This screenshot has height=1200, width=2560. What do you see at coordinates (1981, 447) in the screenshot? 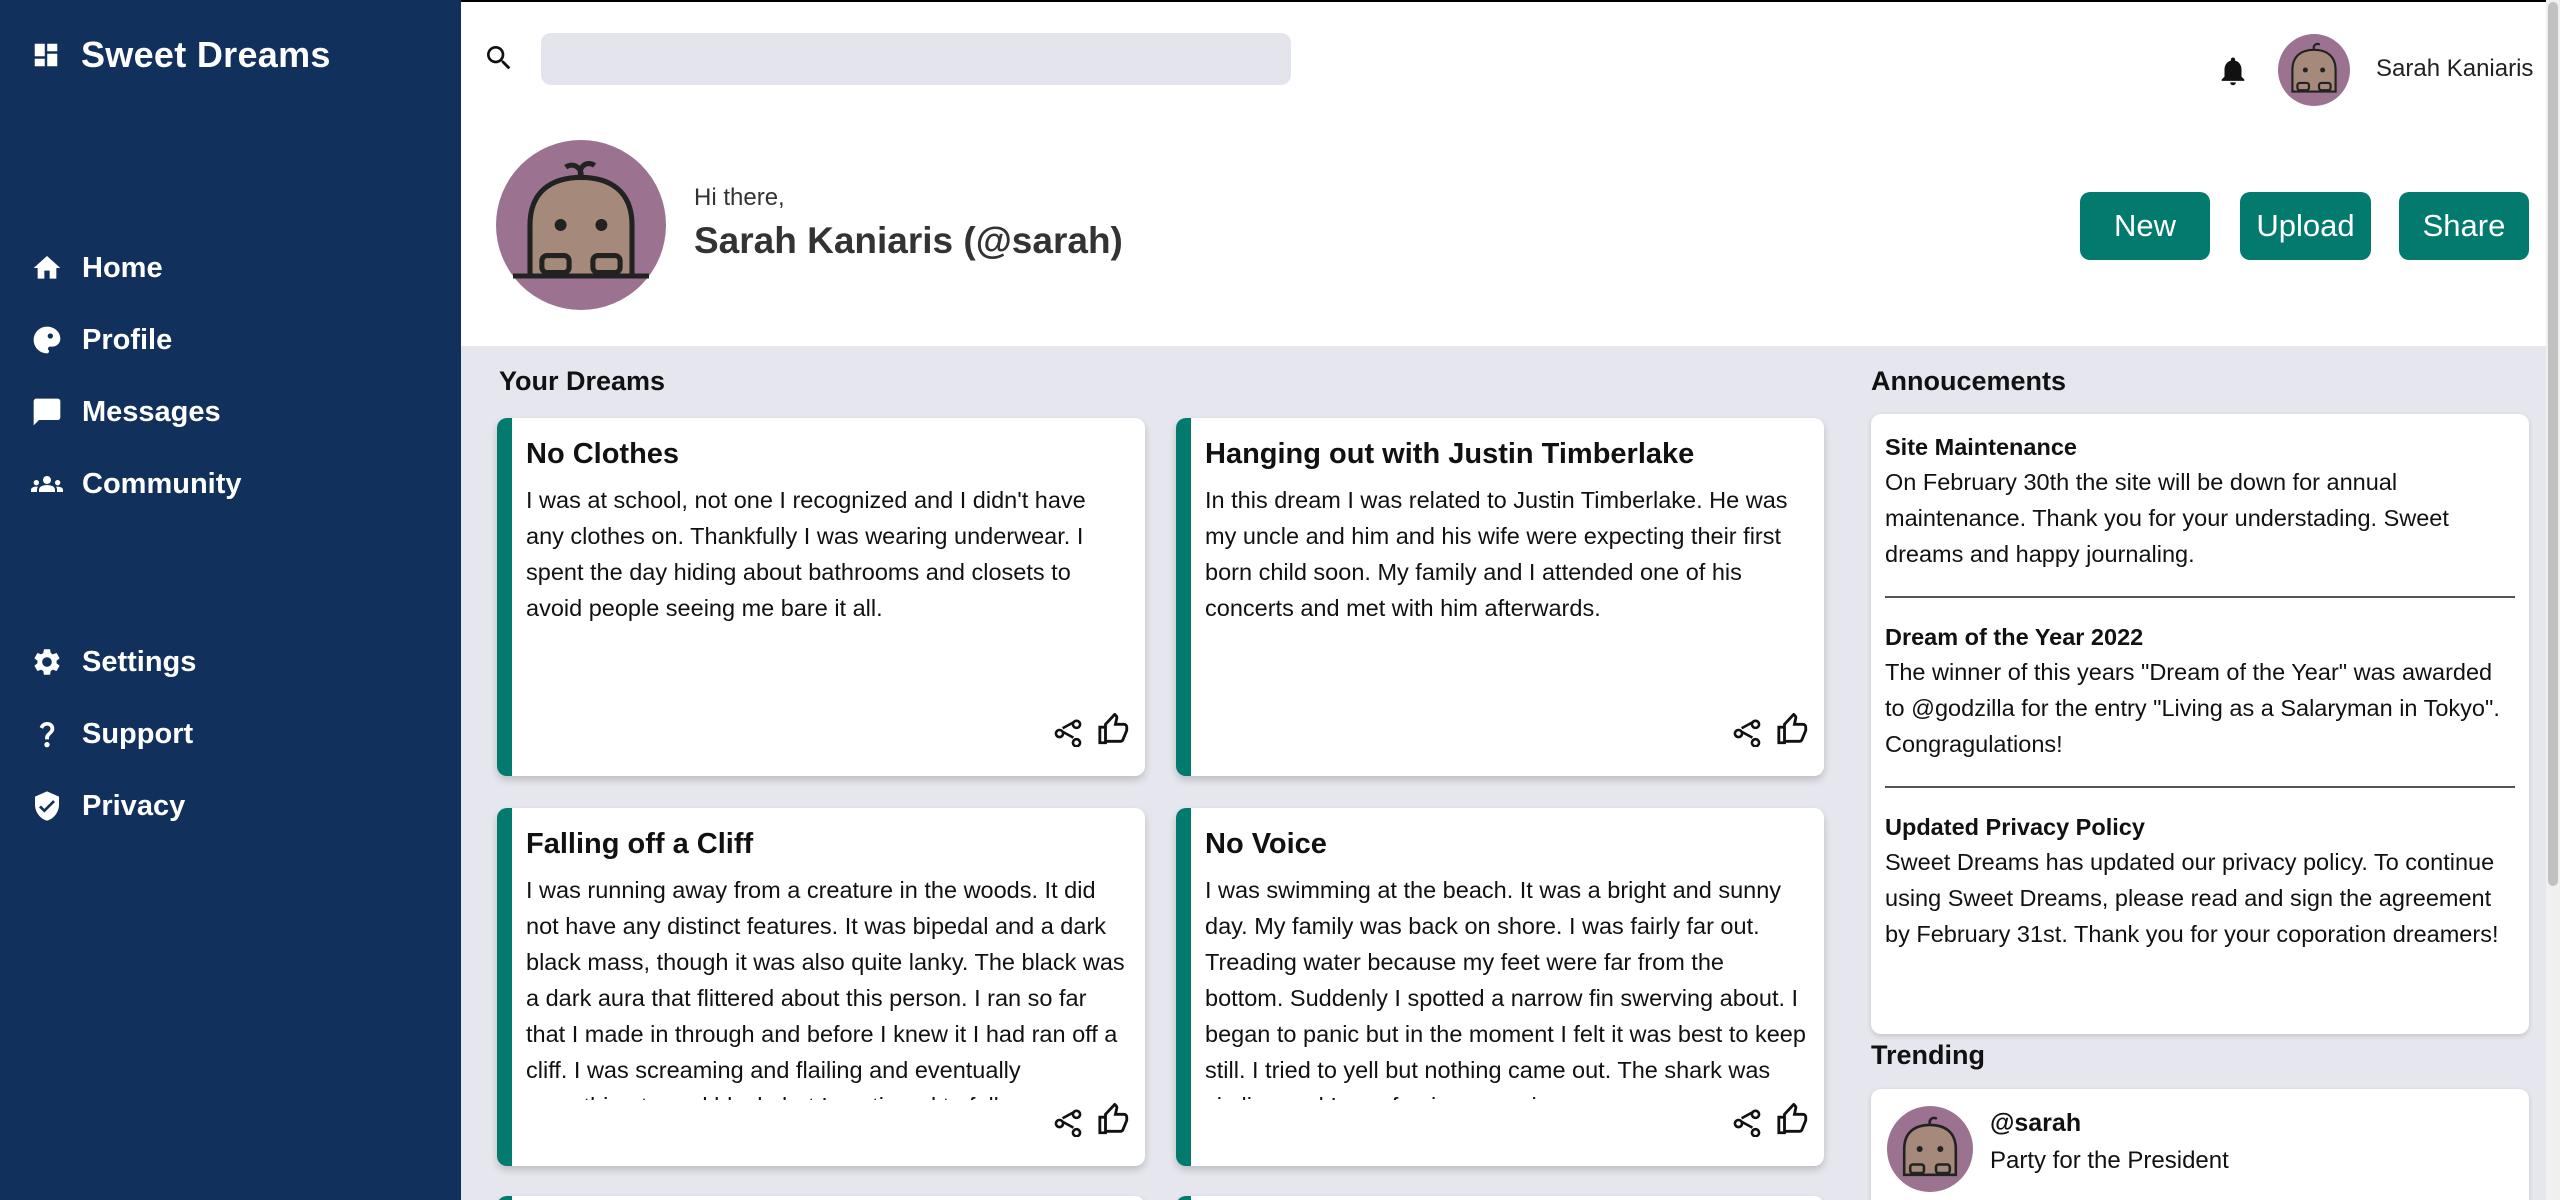
I see `announcement-title: Site Maintenance` at bounding box center [1981, 447].